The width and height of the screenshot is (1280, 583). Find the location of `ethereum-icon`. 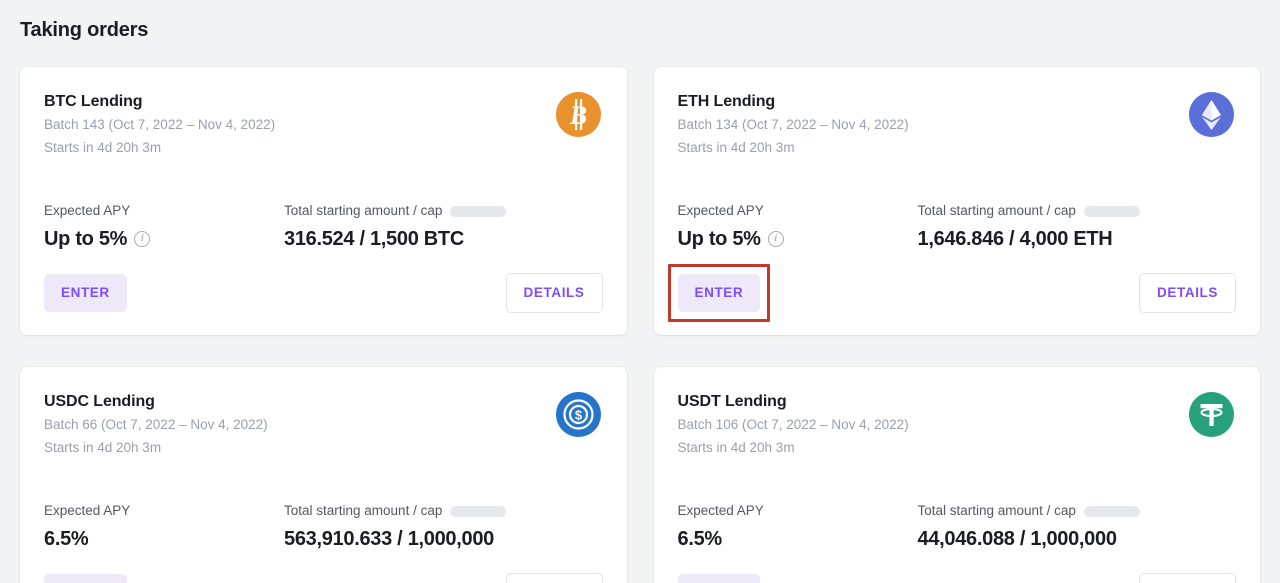

ethereum-icon is located at coordinates (1211, 114).